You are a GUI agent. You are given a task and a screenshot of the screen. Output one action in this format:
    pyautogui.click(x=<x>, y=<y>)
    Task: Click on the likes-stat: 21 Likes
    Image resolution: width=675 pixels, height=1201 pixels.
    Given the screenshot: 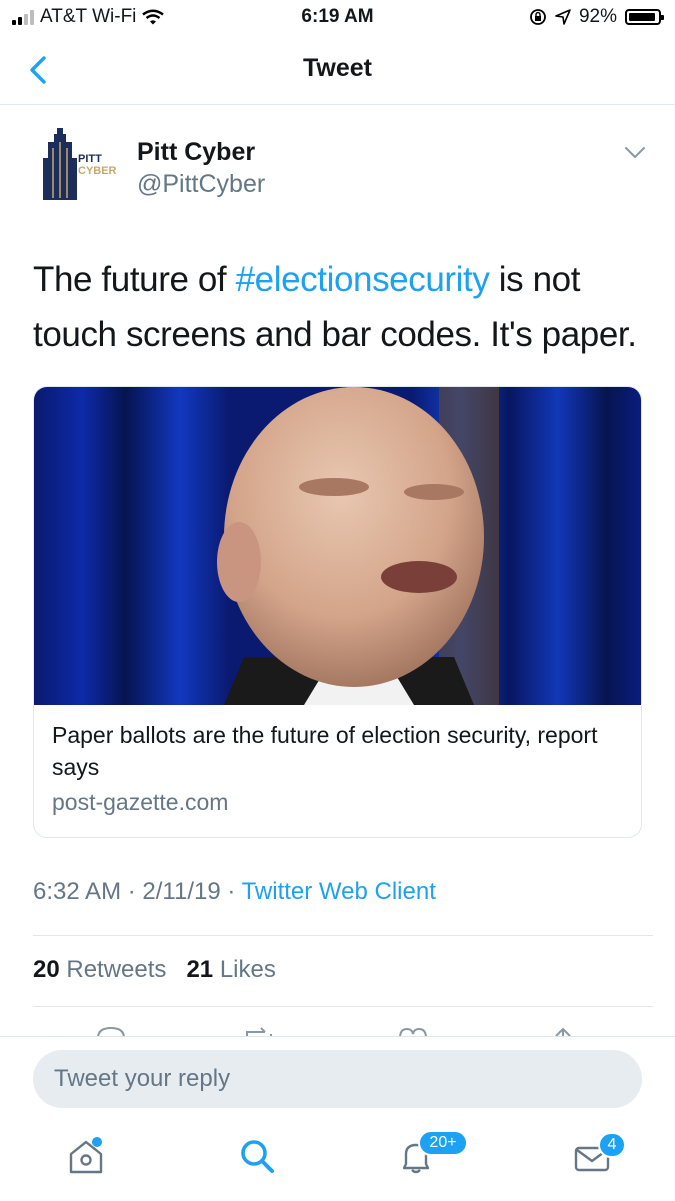 What is the action you would take?
    pyautogui.click(x=230, y=969)
    